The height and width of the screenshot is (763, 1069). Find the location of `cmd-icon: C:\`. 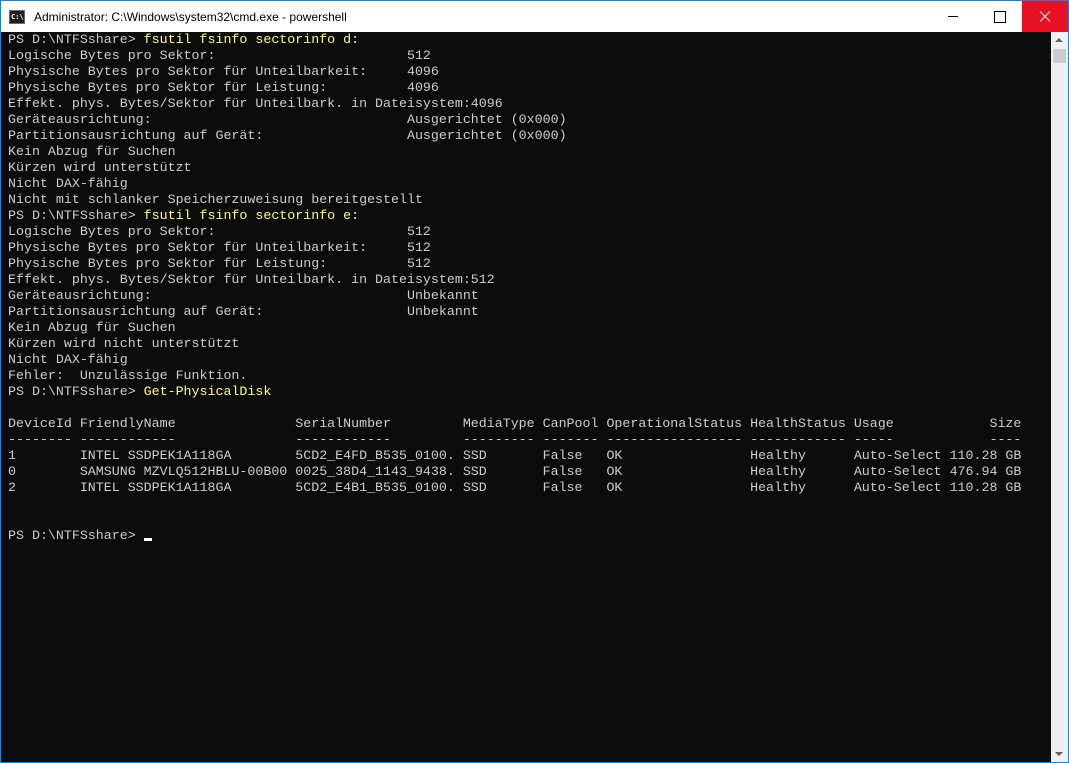

cmd-icon: C:\ is located at coordinates (17, 16).